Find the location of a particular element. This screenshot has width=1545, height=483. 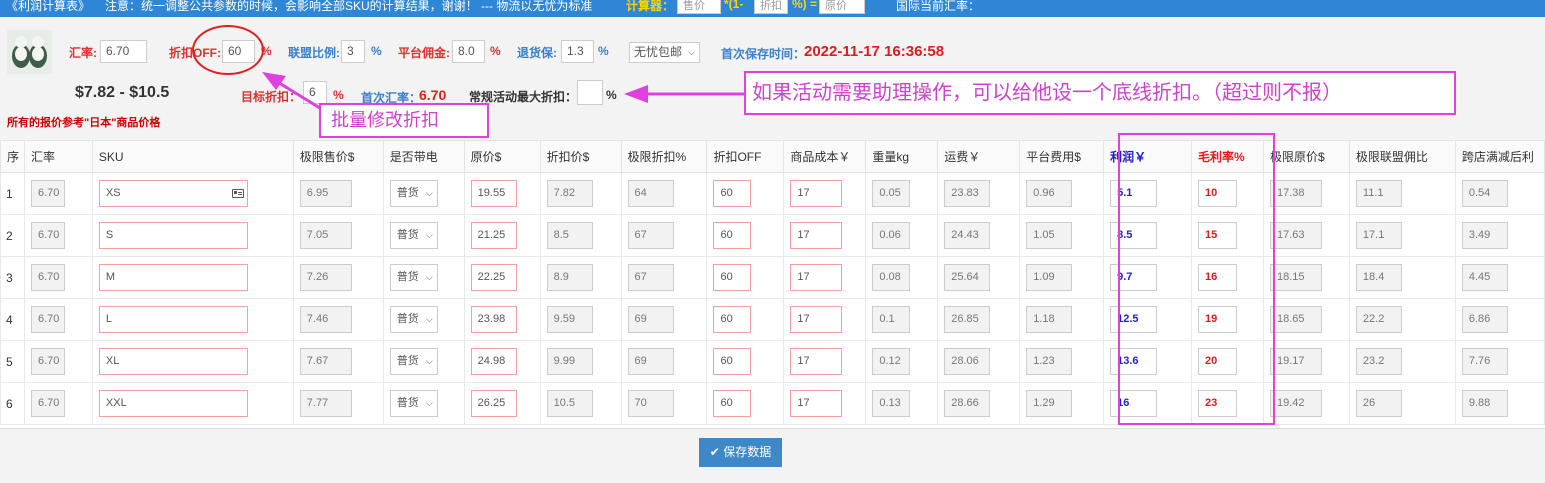

max-discount-input is located at coordinates (590, 92).